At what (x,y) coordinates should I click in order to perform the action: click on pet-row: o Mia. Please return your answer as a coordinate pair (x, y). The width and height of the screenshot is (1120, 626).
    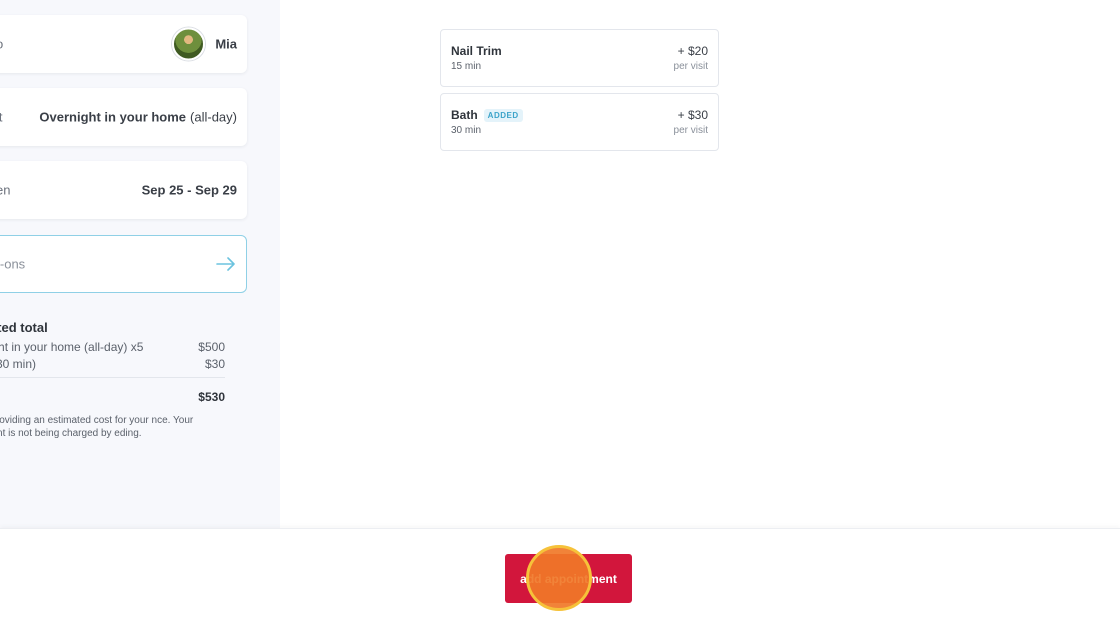
    Looking at the image, I should click on (123, 44).